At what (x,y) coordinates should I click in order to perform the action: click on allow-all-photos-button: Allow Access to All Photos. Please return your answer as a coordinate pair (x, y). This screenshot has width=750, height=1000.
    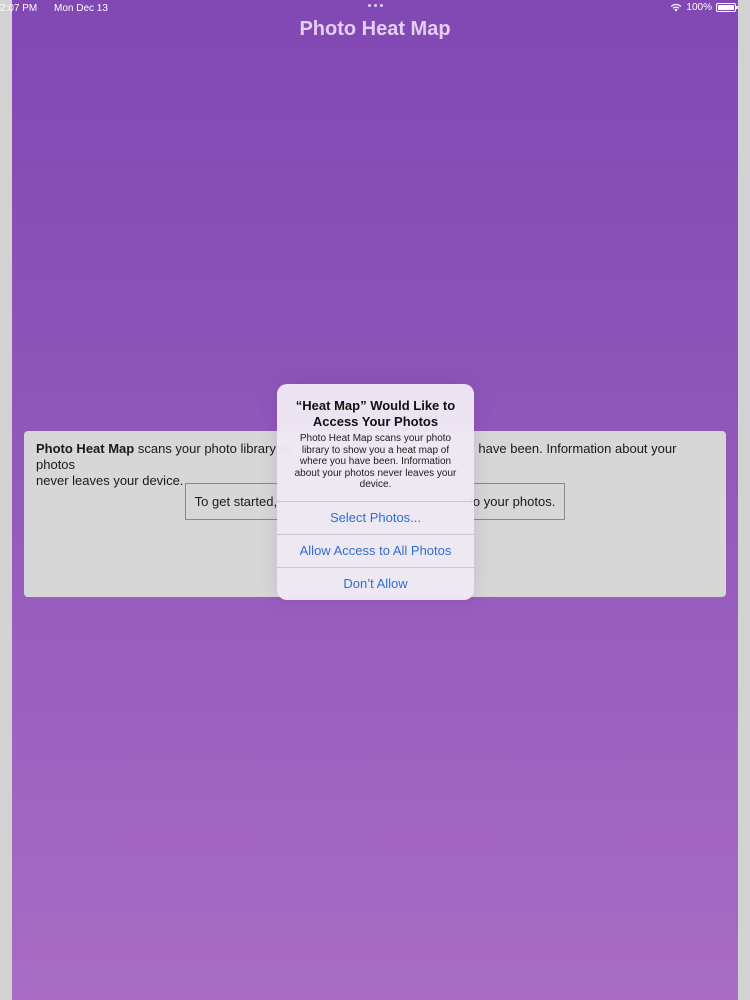
    Looking at the image, I should click on (375, 550).